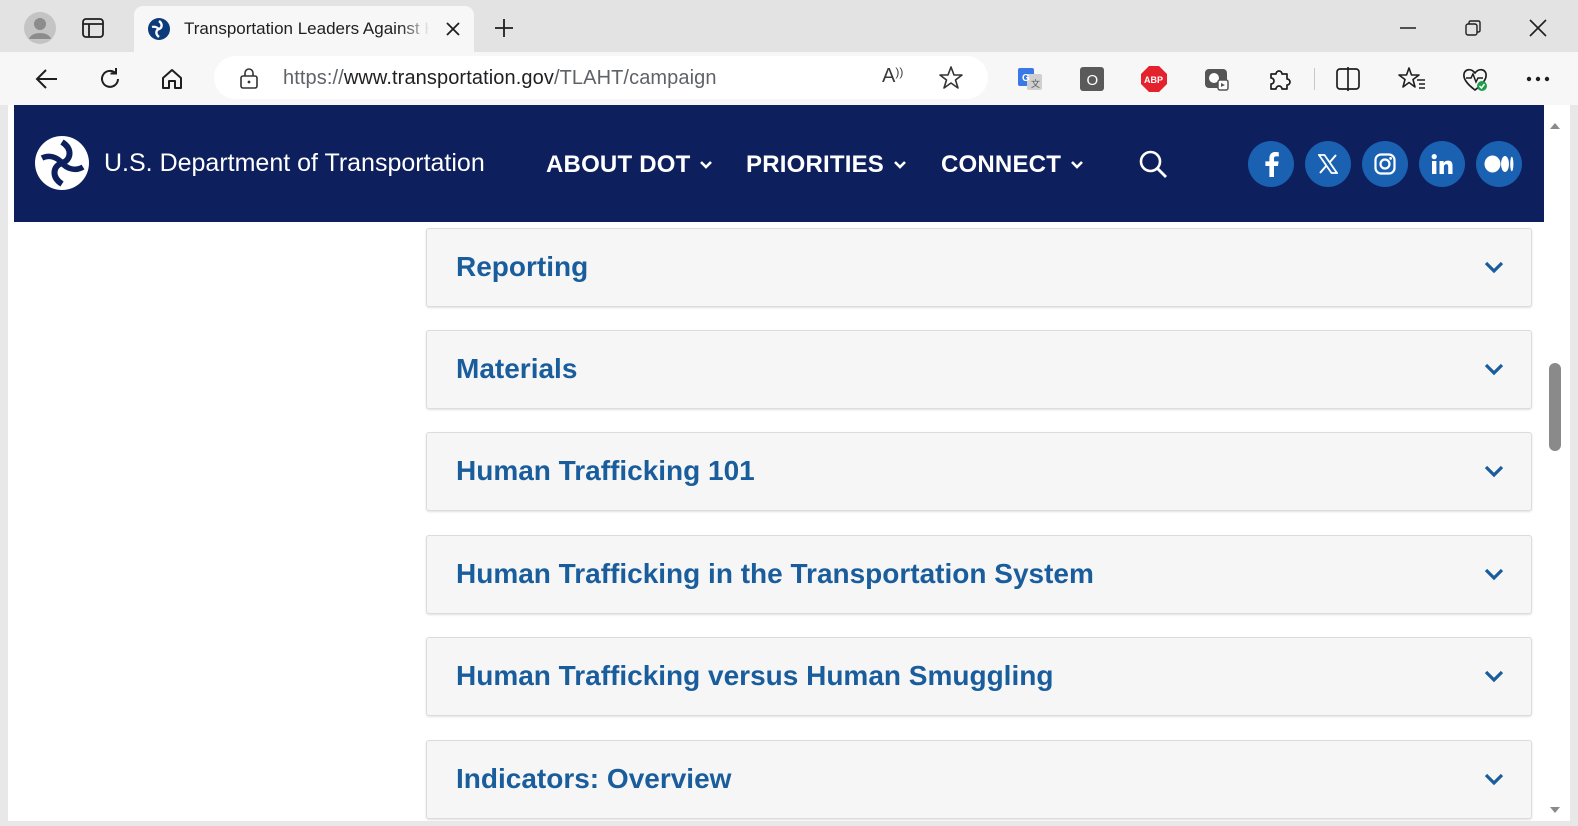  I want to click on accordion-reporting: Reporting, so click(979, 267).